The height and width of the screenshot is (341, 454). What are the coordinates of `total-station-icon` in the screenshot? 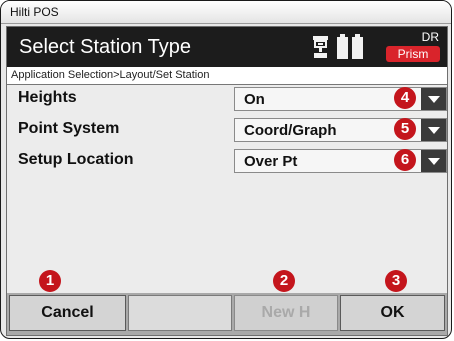 It's located at (320, 47).